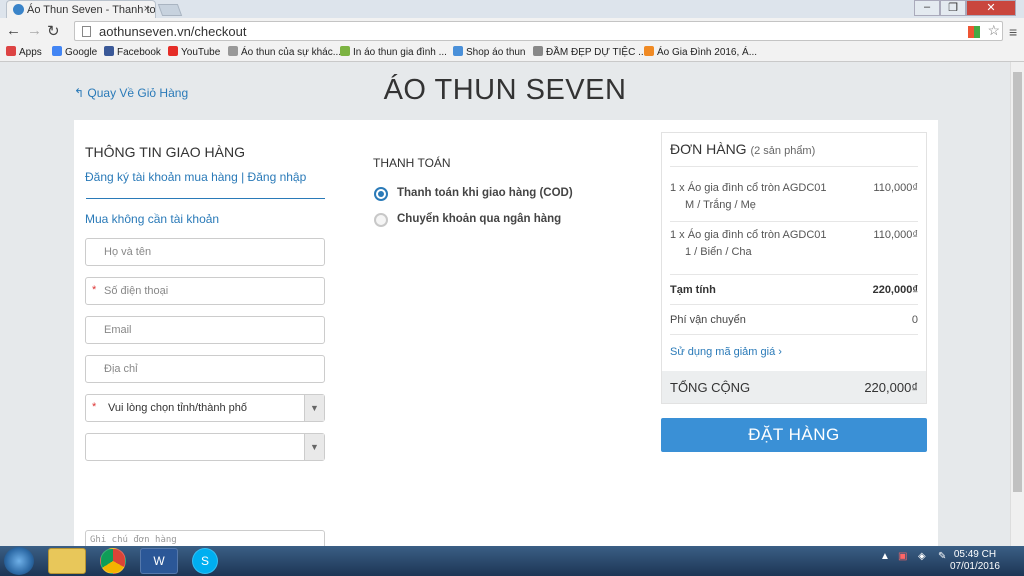  I want to click on site-favicon-icon, so click(18, 9).